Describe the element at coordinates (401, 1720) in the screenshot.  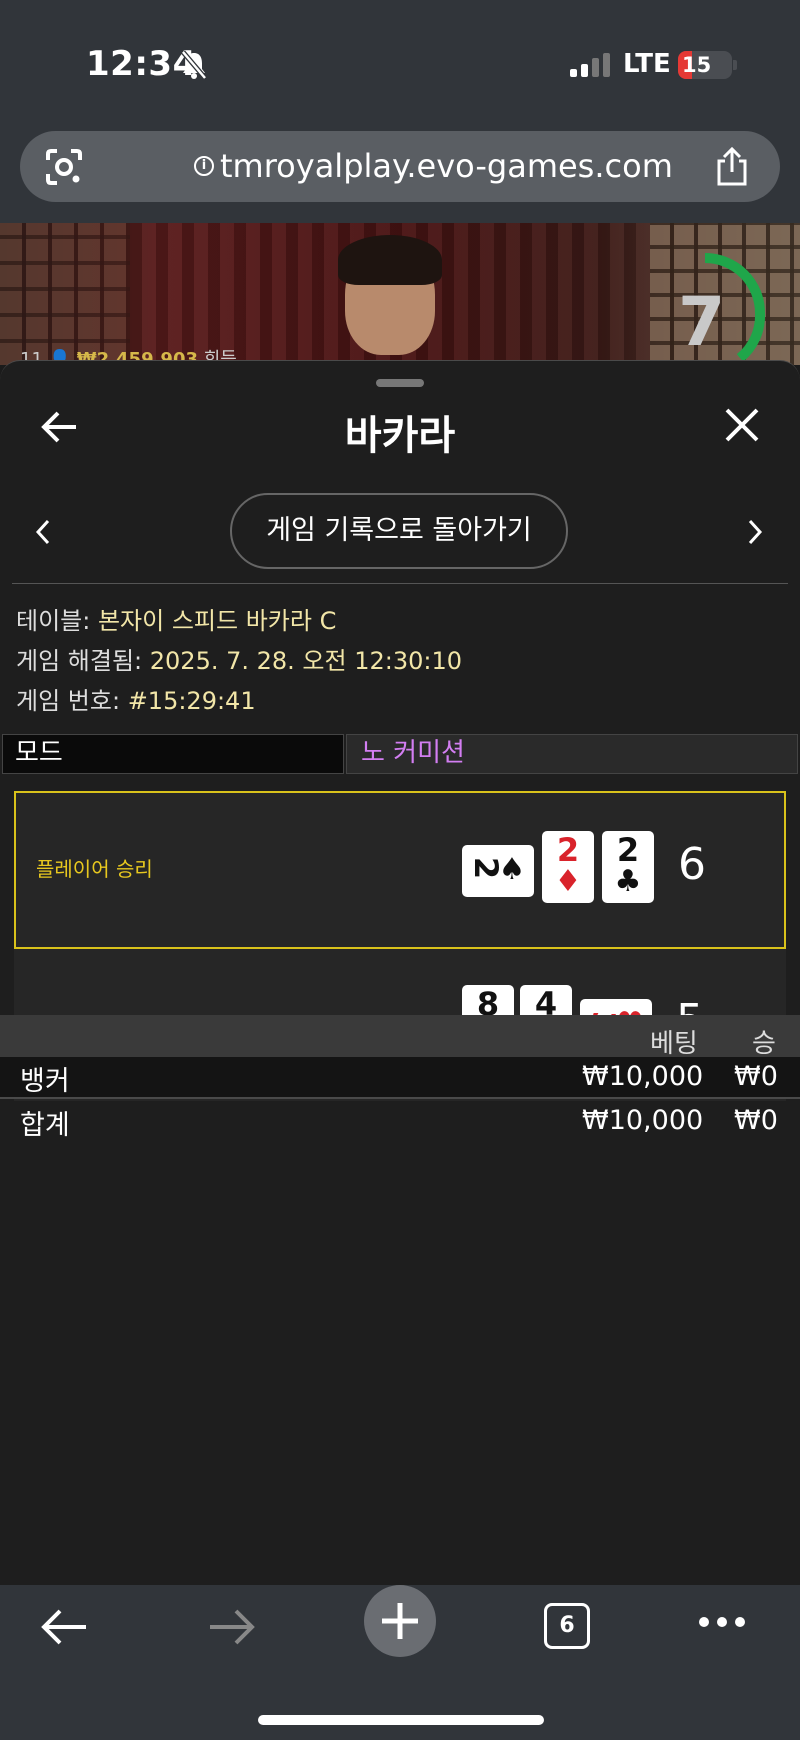
I see `home-indicator` at that location.